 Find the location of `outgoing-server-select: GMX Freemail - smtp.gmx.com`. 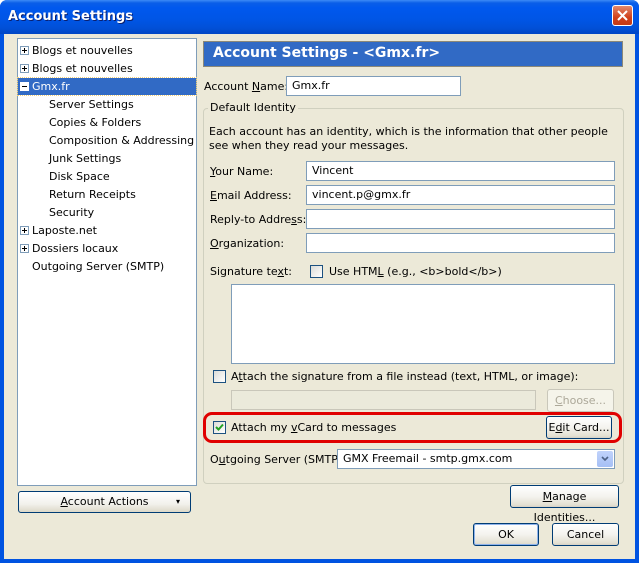

outgoing-server-select: GMX Freemail - smtp.gmx.com is located at coordinates (476, 459).